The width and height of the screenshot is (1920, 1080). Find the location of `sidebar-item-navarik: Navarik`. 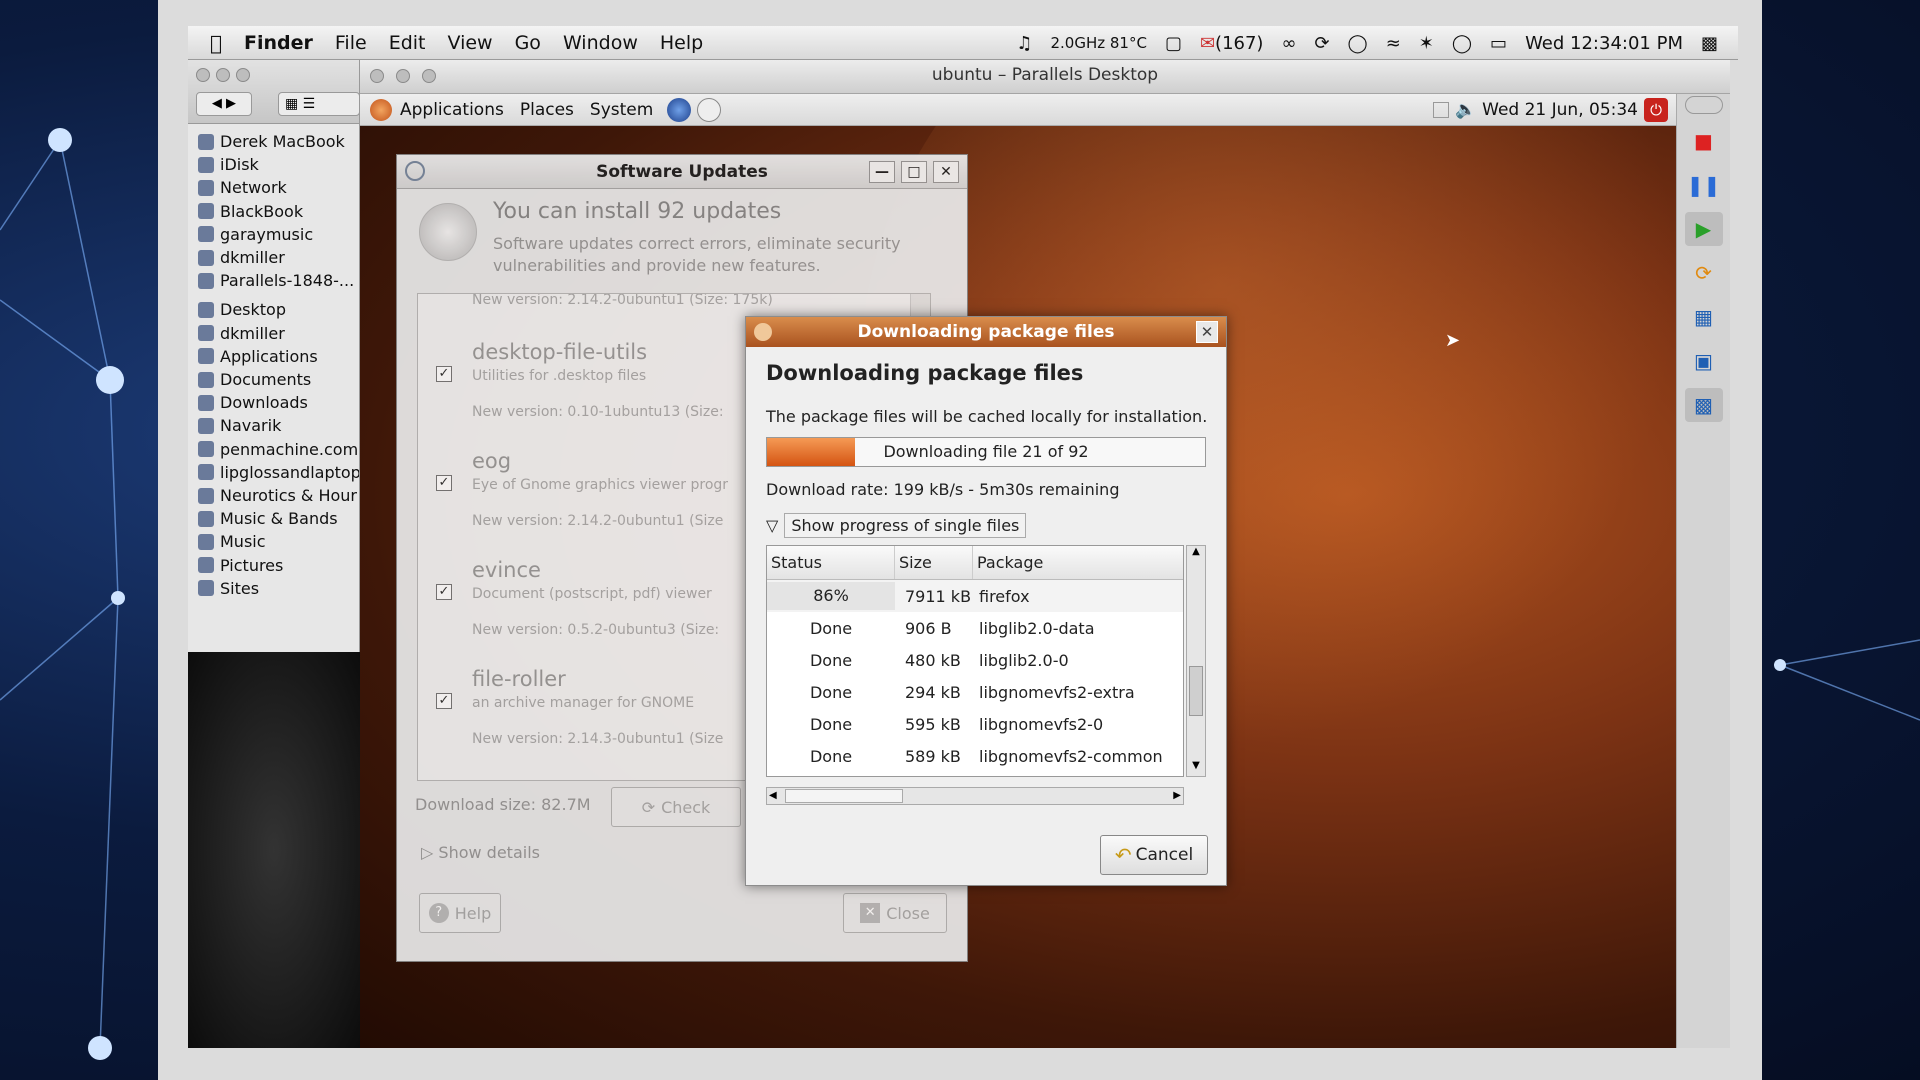

sidebar-item-navarik: Navarik is located at coordinates (278, 425).